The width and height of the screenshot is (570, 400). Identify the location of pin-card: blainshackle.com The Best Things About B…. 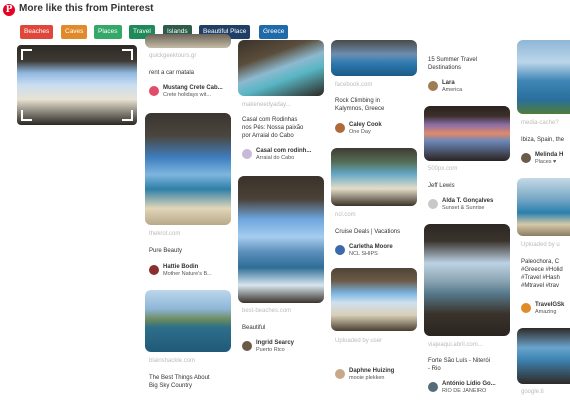
(188, 345).